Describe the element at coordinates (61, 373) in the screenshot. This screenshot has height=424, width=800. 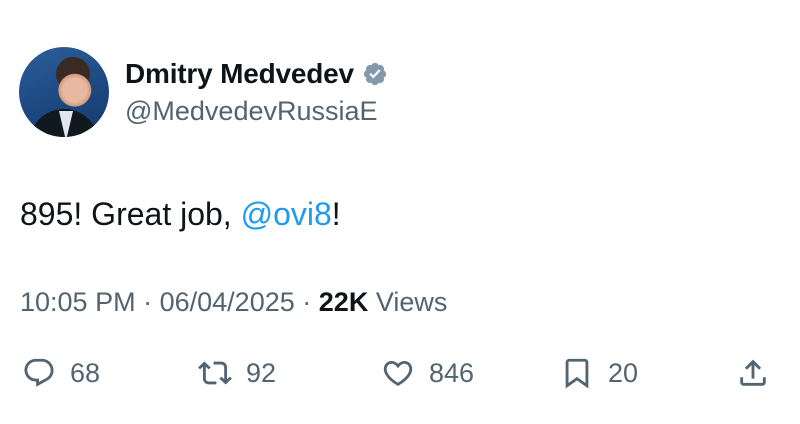
I see `reply-button: 68` at that location.